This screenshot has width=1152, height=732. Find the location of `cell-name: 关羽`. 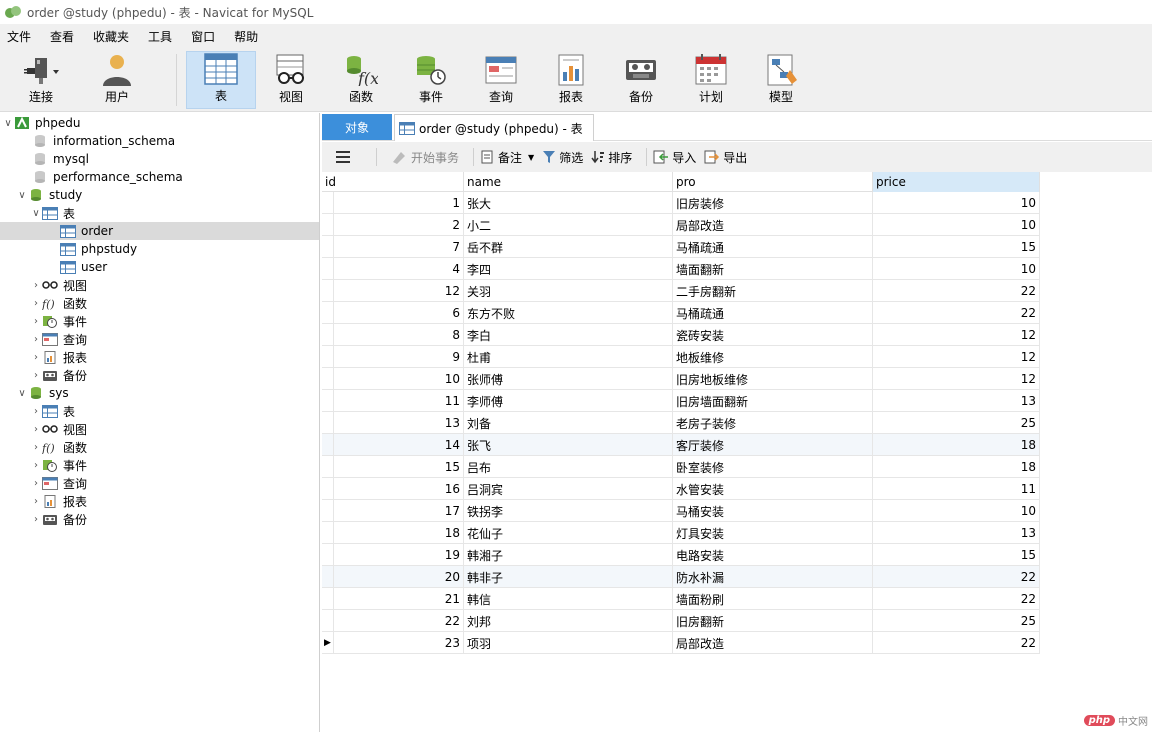

cell-name: 关羽 is located at coordinates (568, 291).